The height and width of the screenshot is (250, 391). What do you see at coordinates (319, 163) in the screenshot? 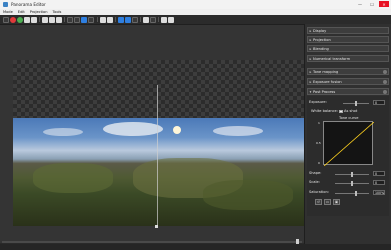
I see `curve-y-min: 0` at bounding box center [319, 163].